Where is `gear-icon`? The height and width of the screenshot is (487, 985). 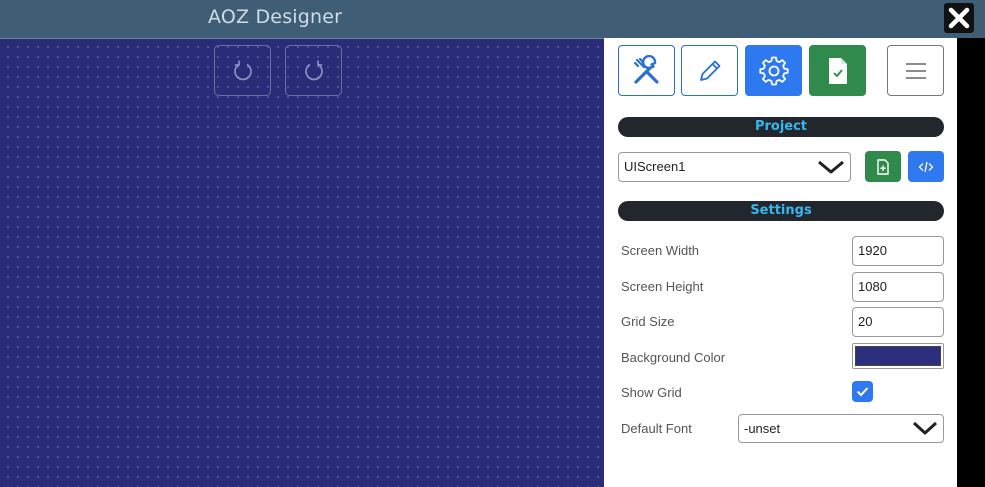
gear-icon is located at coordinates (773, 70).